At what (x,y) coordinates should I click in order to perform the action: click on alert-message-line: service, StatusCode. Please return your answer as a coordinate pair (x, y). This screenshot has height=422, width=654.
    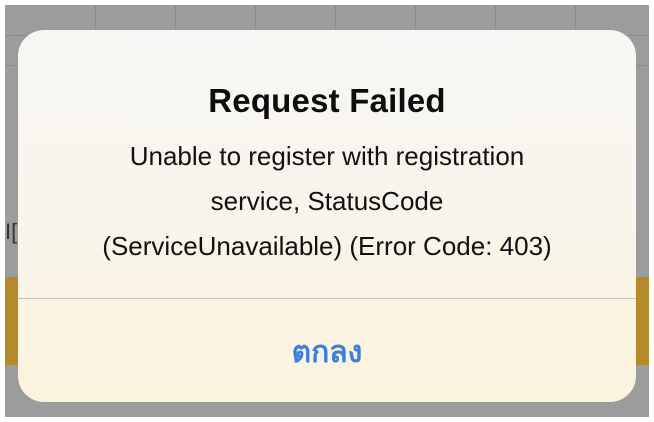
    Looking at the image, I should click on (327, 201).